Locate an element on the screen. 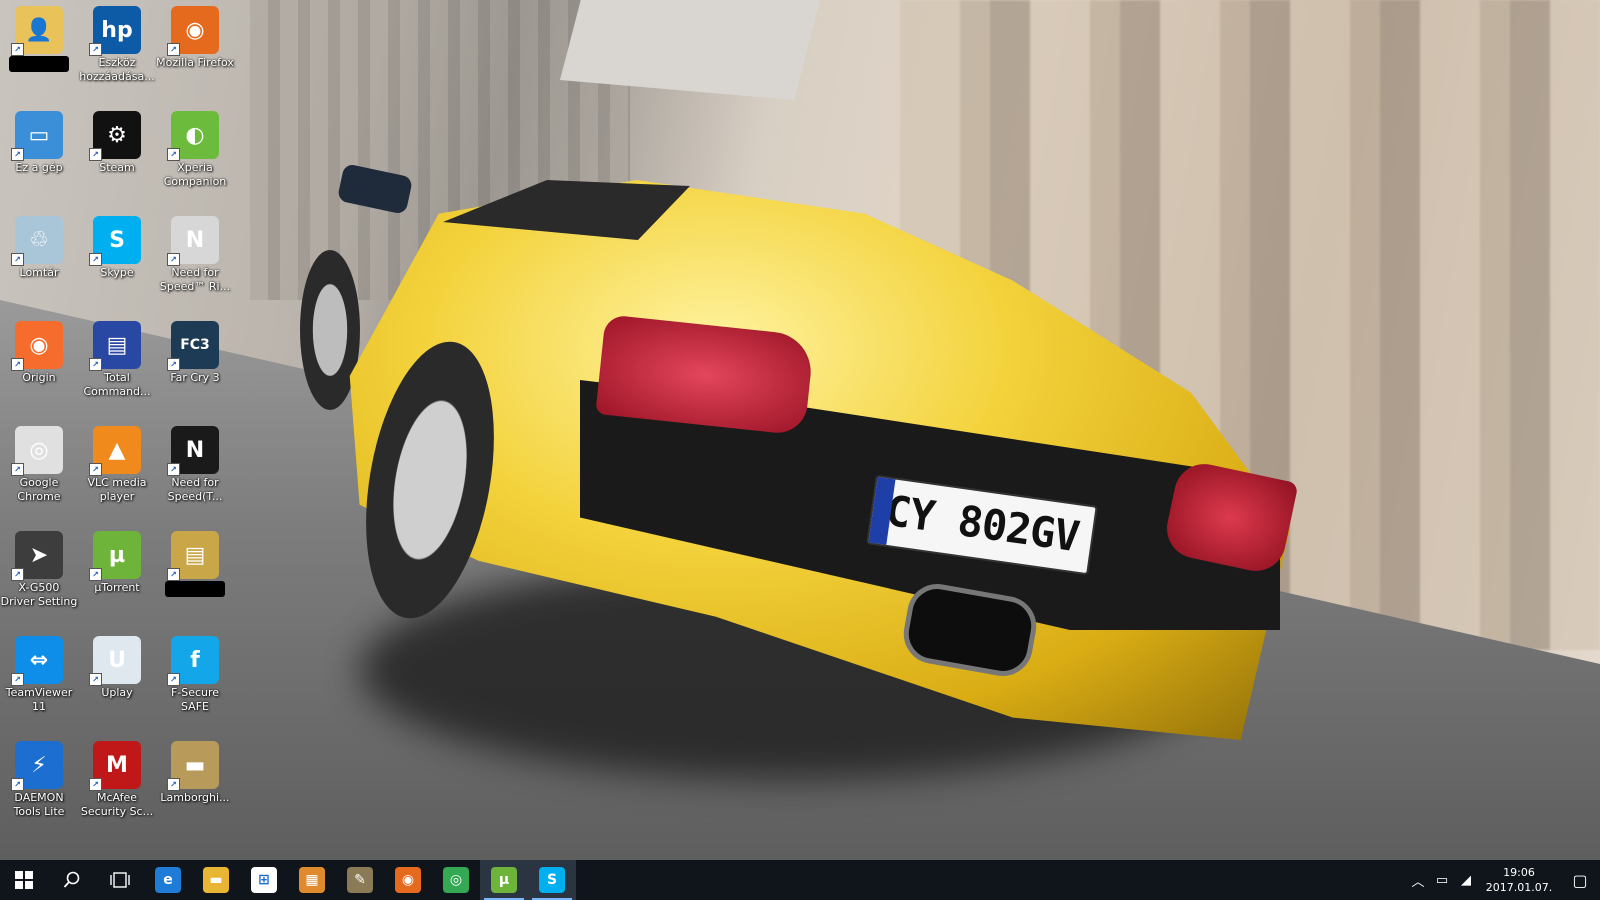  taskbar-app-edge: e is located at coordinates (168, 880).